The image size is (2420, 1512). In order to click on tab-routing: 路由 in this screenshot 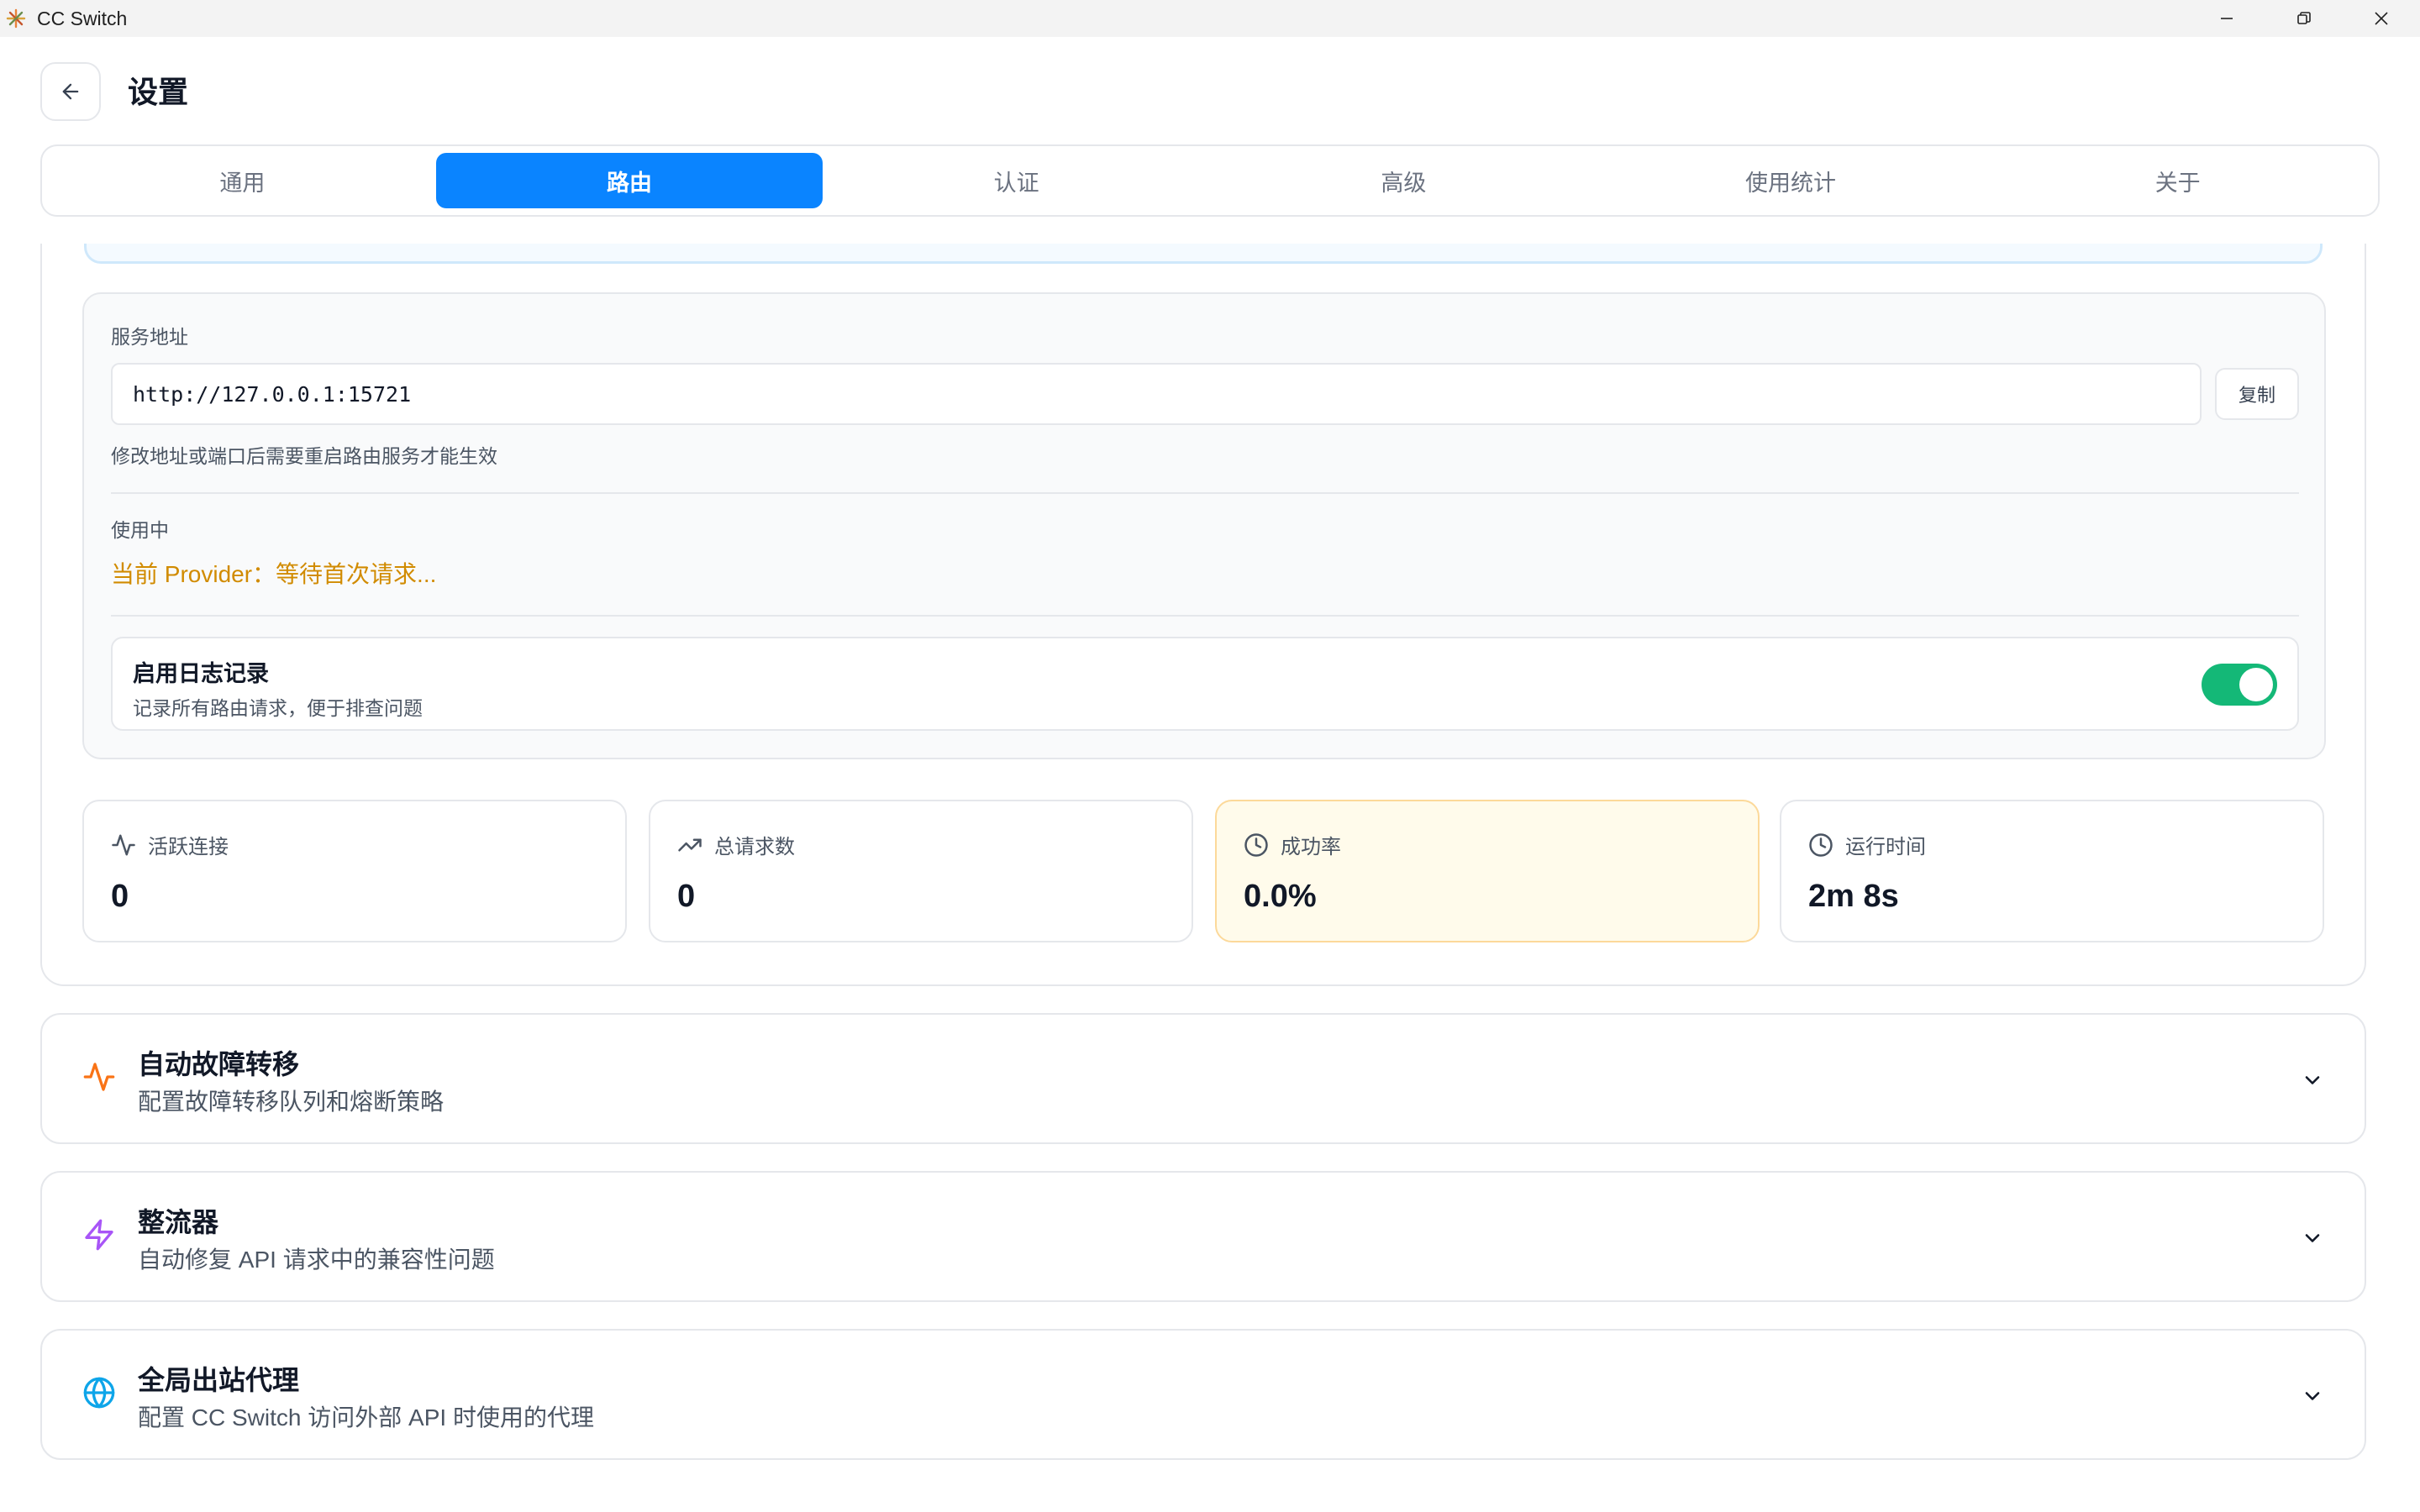, I will do `click(629, 180)`.